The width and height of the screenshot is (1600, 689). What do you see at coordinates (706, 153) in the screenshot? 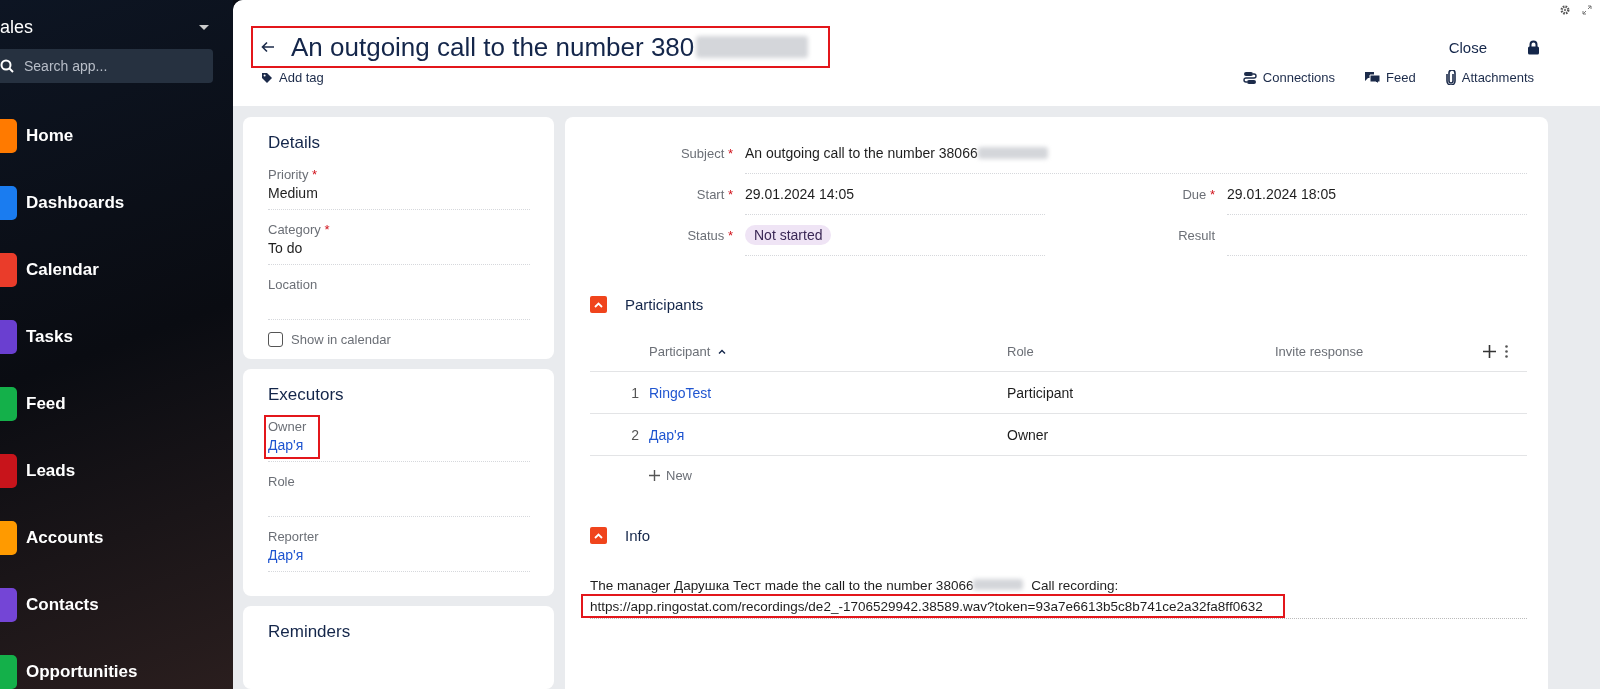
I see `field-label: Subject *` at bounding box center [706, 153].